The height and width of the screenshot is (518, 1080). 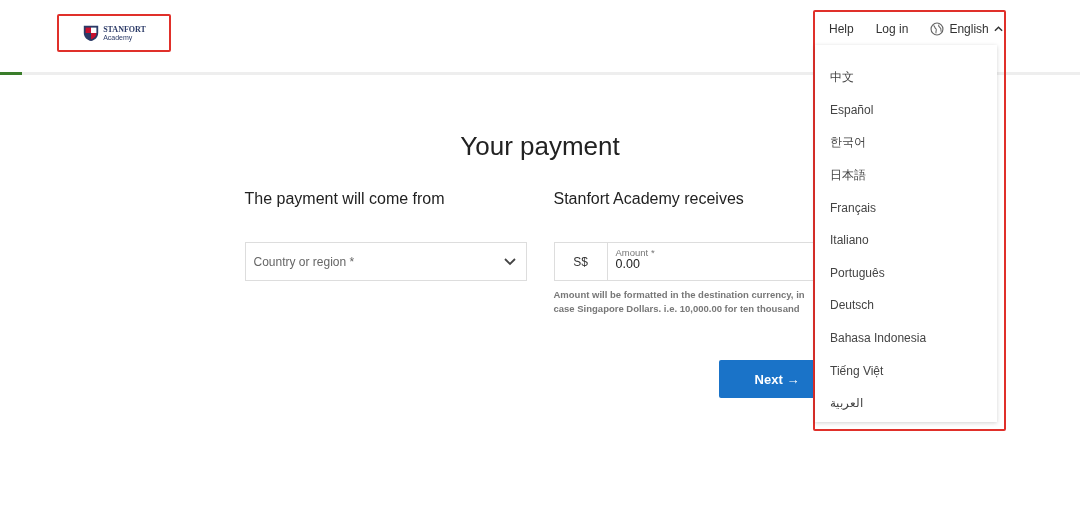 I want to click on currency-label: S$, so click(x=581, y=261).